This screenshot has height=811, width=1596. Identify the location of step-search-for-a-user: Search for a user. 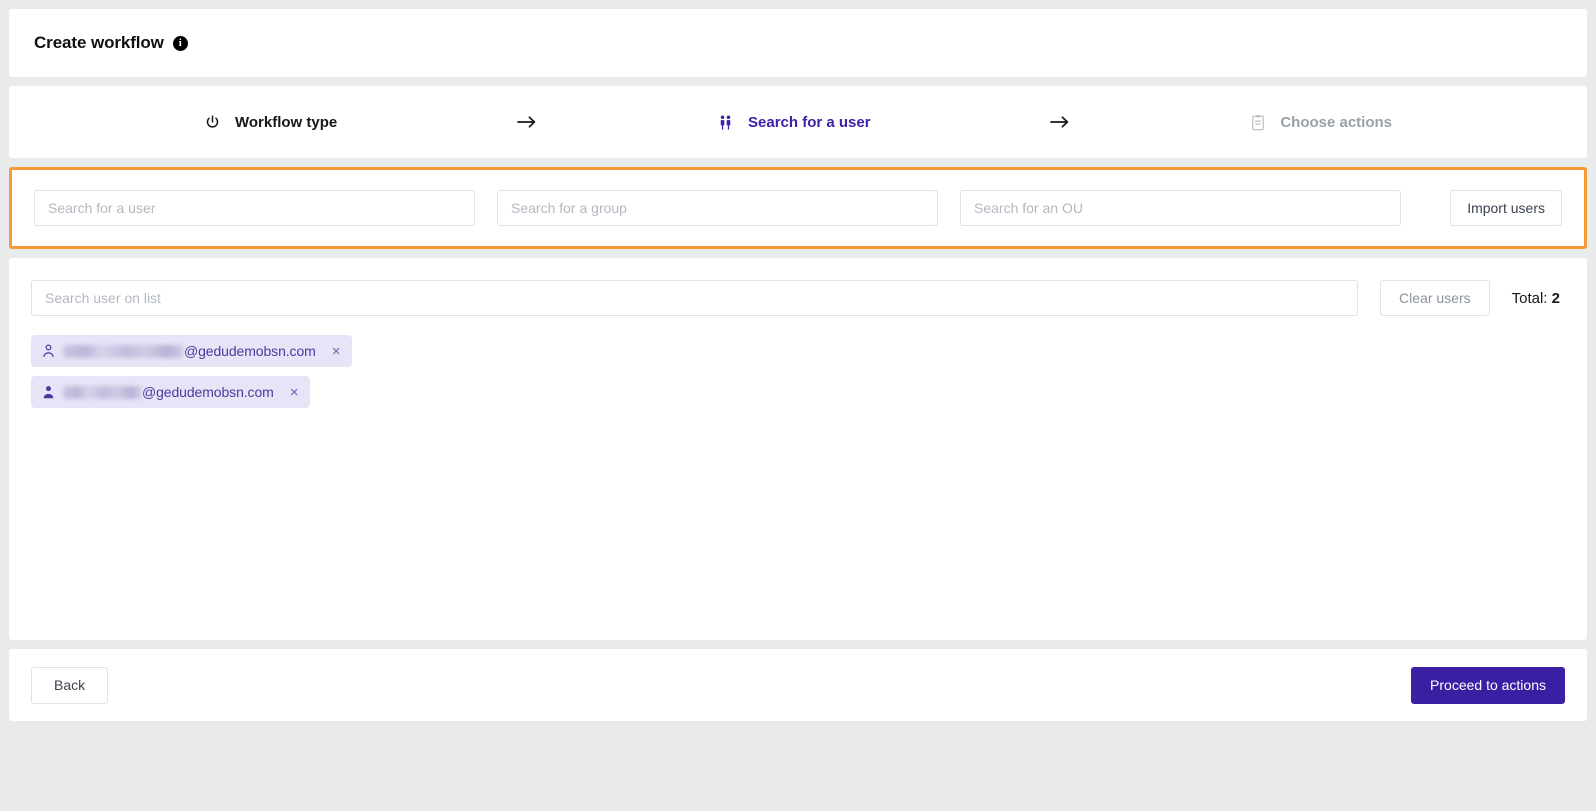
(794, 122).